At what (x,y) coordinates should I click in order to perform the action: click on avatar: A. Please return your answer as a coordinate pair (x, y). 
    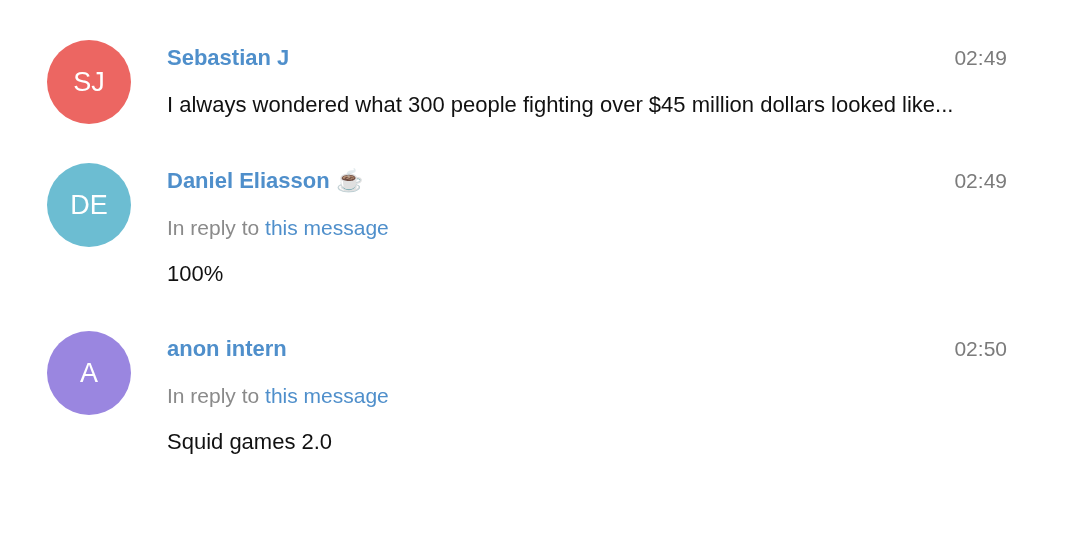
    Looking at the image, I should click on (89, 373).